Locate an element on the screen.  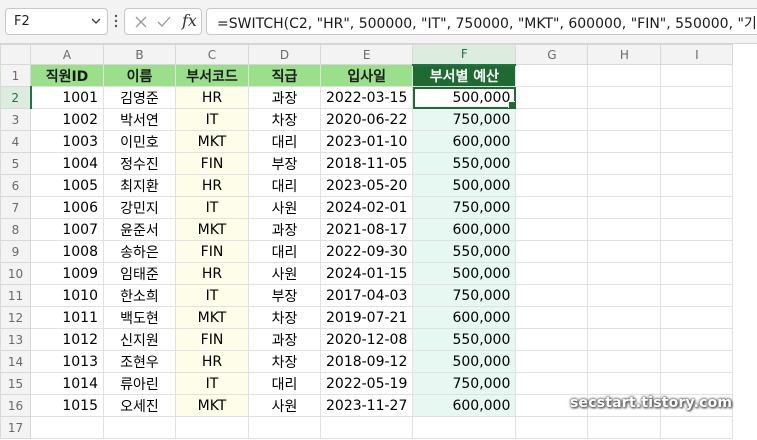
column-header-e: E is located at coordinates (366, 54).